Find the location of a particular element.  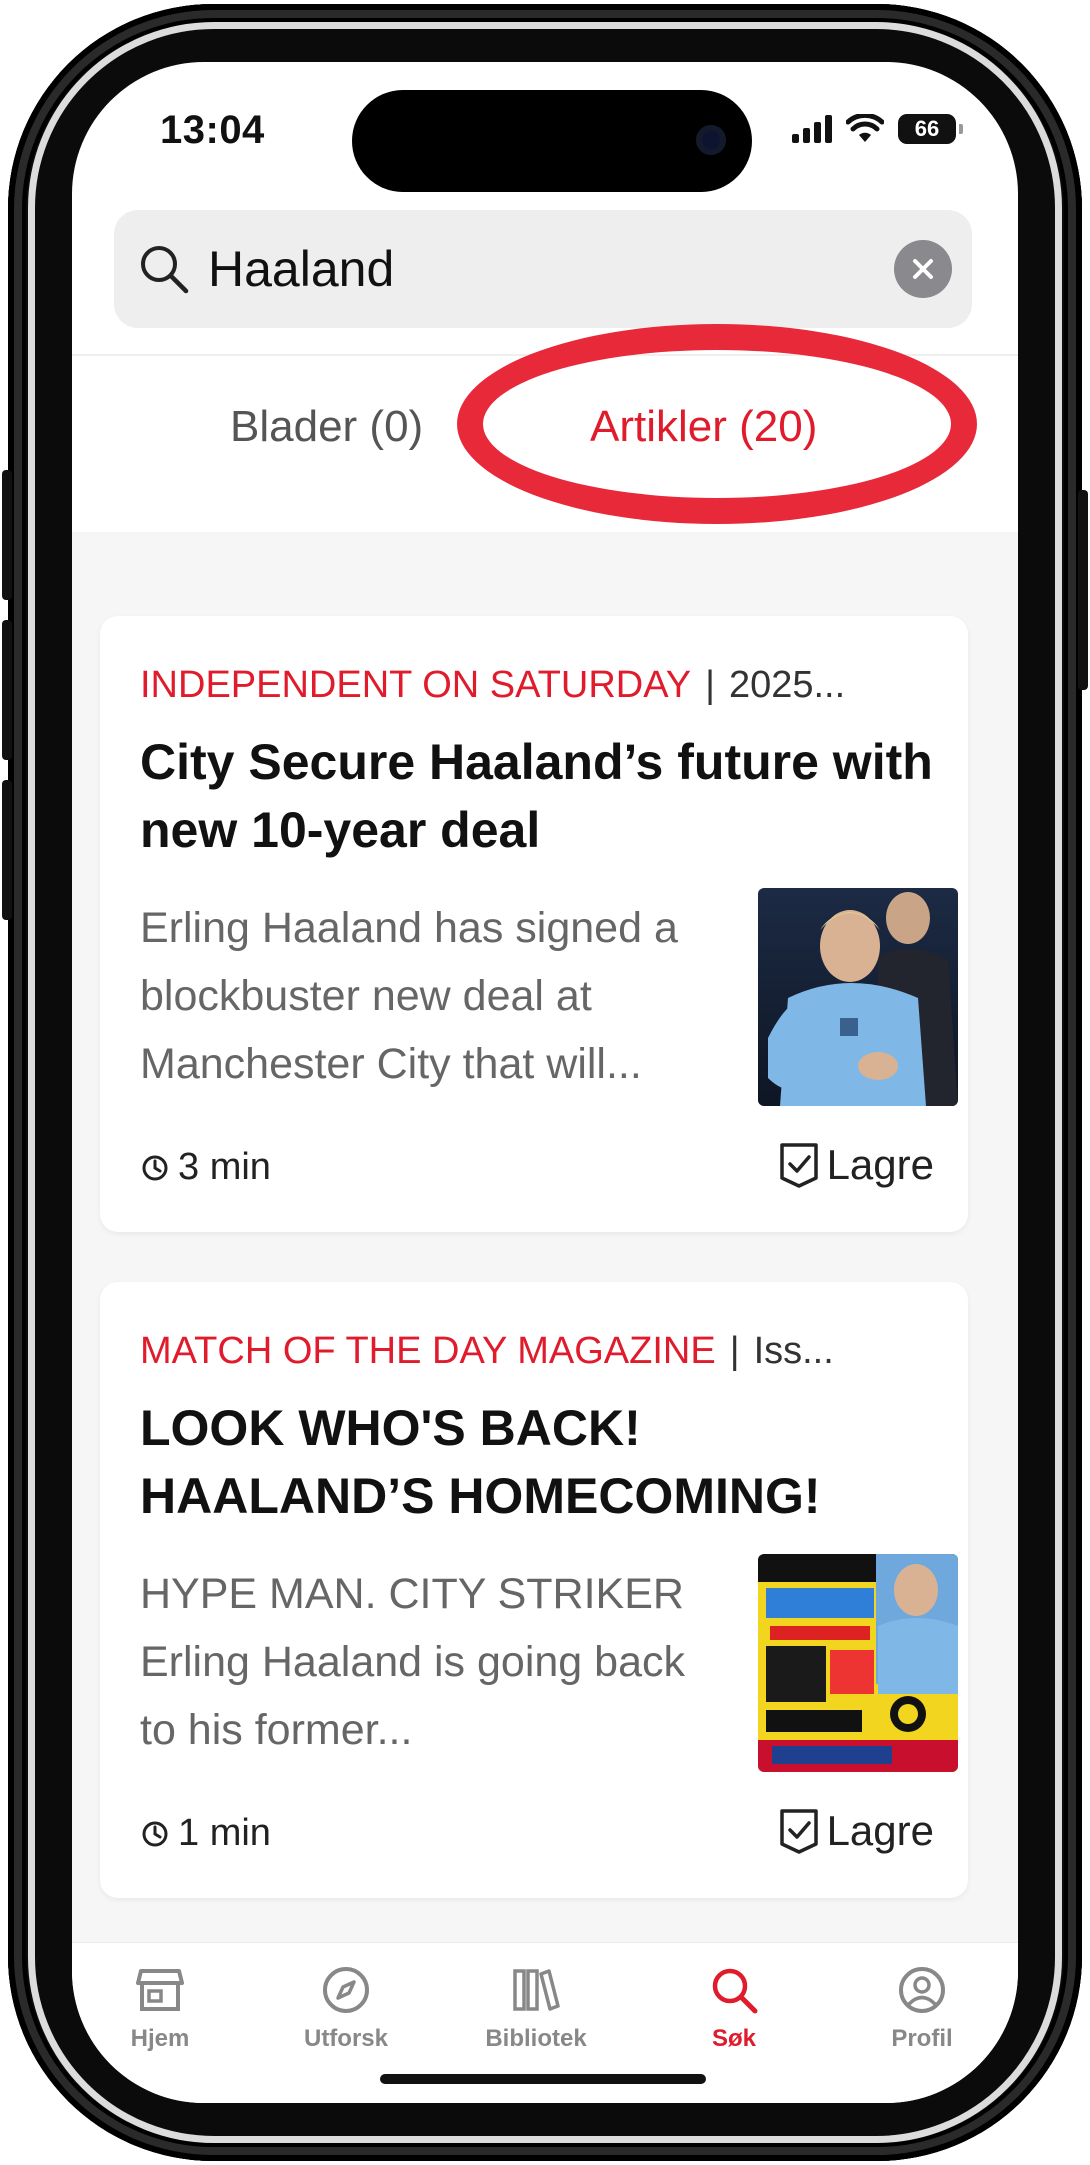

tab-hjem: Hjem is located at coordinates (160, 2008).